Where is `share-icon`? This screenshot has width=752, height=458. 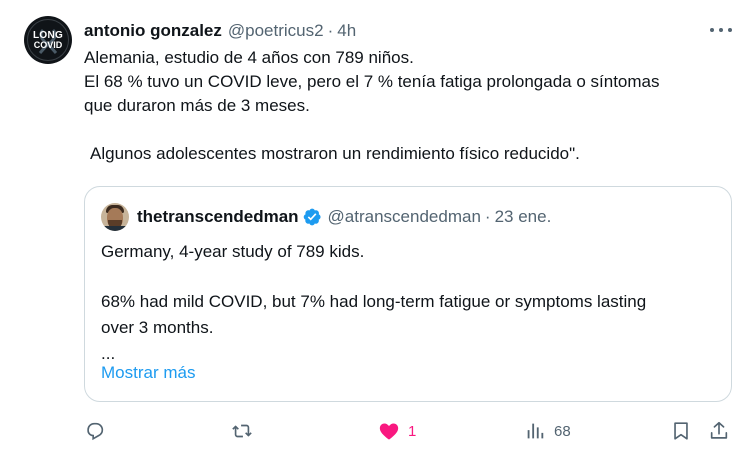
share-icon is located at coordinates (719, 430).